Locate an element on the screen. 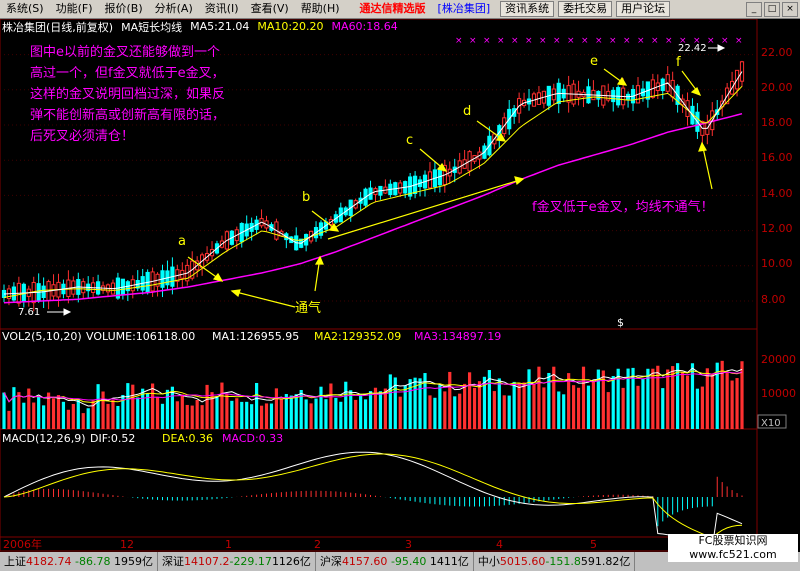 Image resolution: width=800 pixels, height=571 pixels. label-e: e is located at coordinates (594, 61).